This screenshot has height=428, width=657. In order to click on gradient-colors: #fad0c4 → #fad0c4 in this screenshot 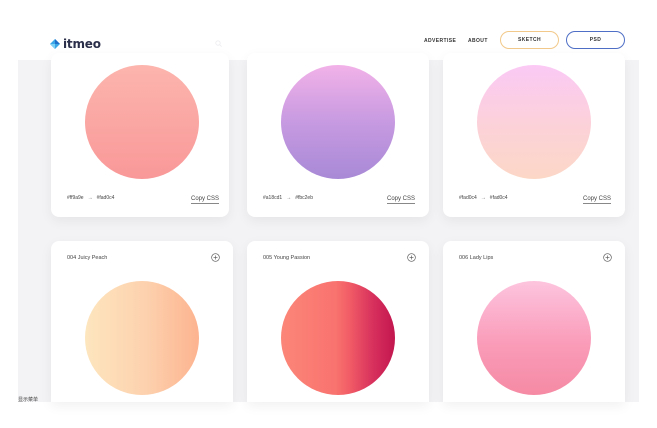, I will do `click(483, 198)`.